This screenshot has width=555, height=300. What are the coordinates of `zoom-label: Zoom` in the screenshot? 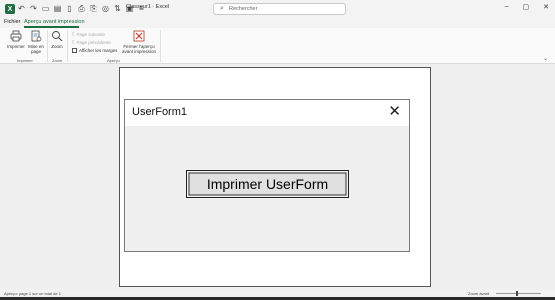 It's located at (57, 46).